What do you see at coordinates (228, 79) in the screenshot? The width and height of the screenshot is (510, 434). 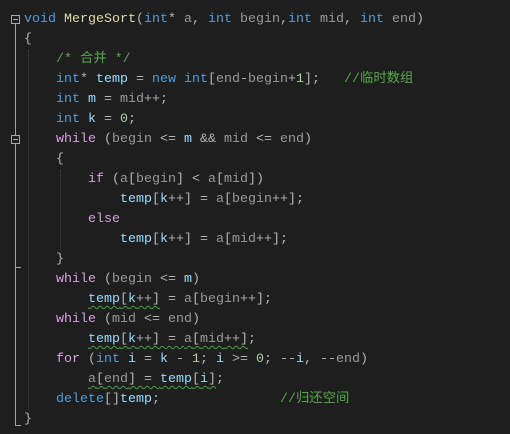 I see `parameter-token: end` at bounding box center [228, 79].